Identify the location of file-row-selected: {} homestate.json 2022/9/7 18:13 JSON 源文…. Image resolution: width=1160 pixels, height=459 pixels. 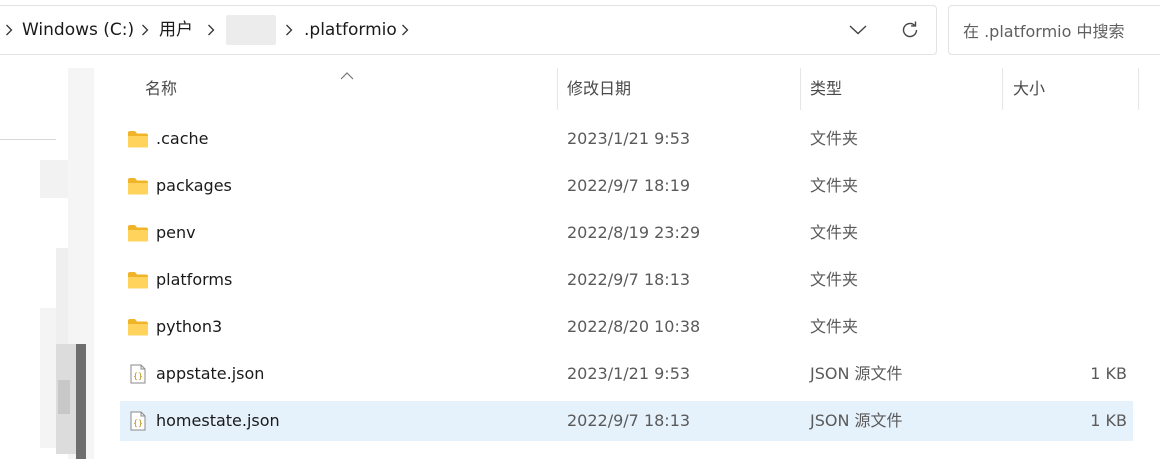
(626, 421).